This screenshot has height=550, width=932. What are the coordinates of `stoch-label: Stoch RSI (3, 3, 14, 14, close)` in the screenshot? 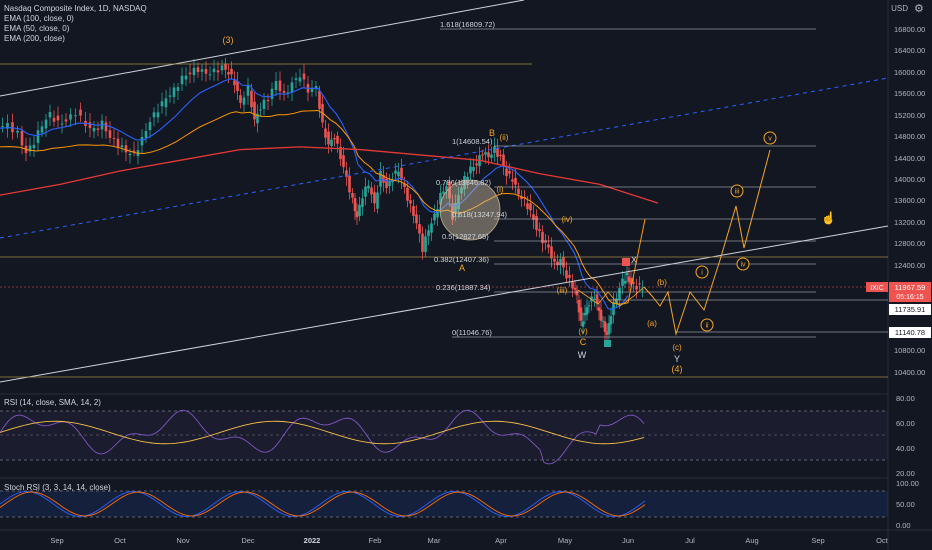 It's located at (57, 487).